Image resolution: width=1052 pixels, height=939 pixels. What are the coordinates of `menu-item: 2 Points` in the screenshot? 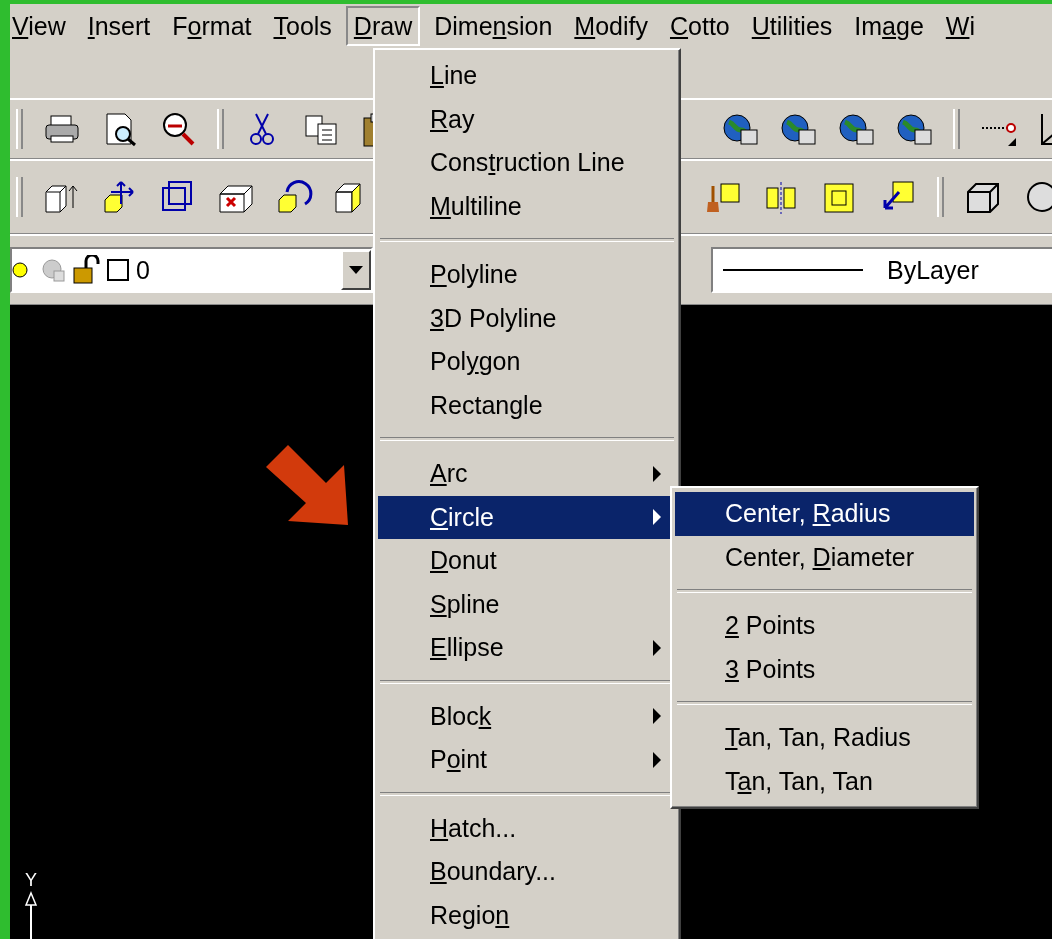 It's located at (824, 626).